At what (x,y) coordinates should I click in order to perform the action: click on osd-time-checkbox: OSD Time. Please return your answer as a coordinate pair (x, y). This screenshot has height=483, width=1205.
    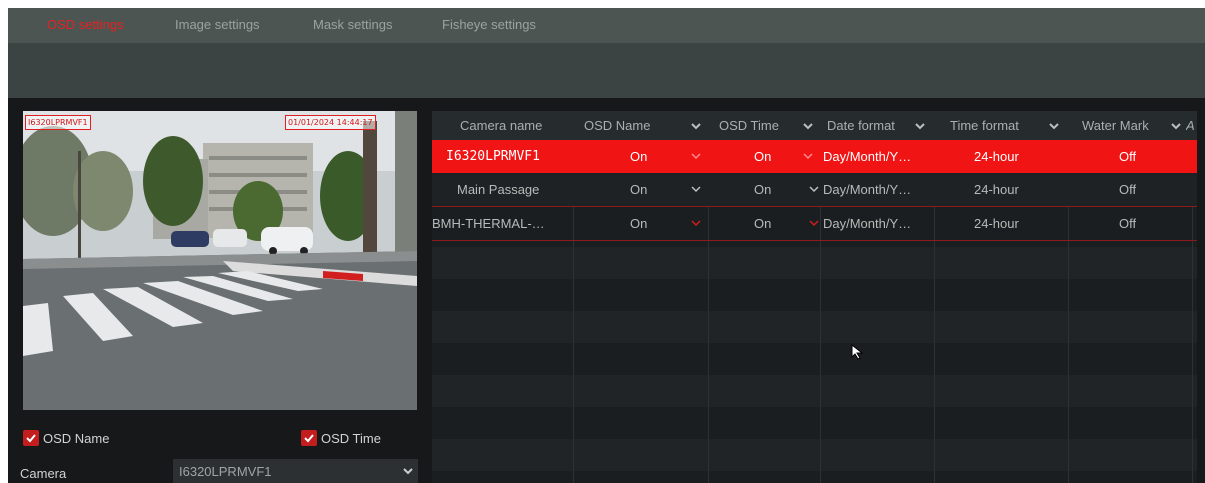
    Looking at the image, I should click on (341, 438).